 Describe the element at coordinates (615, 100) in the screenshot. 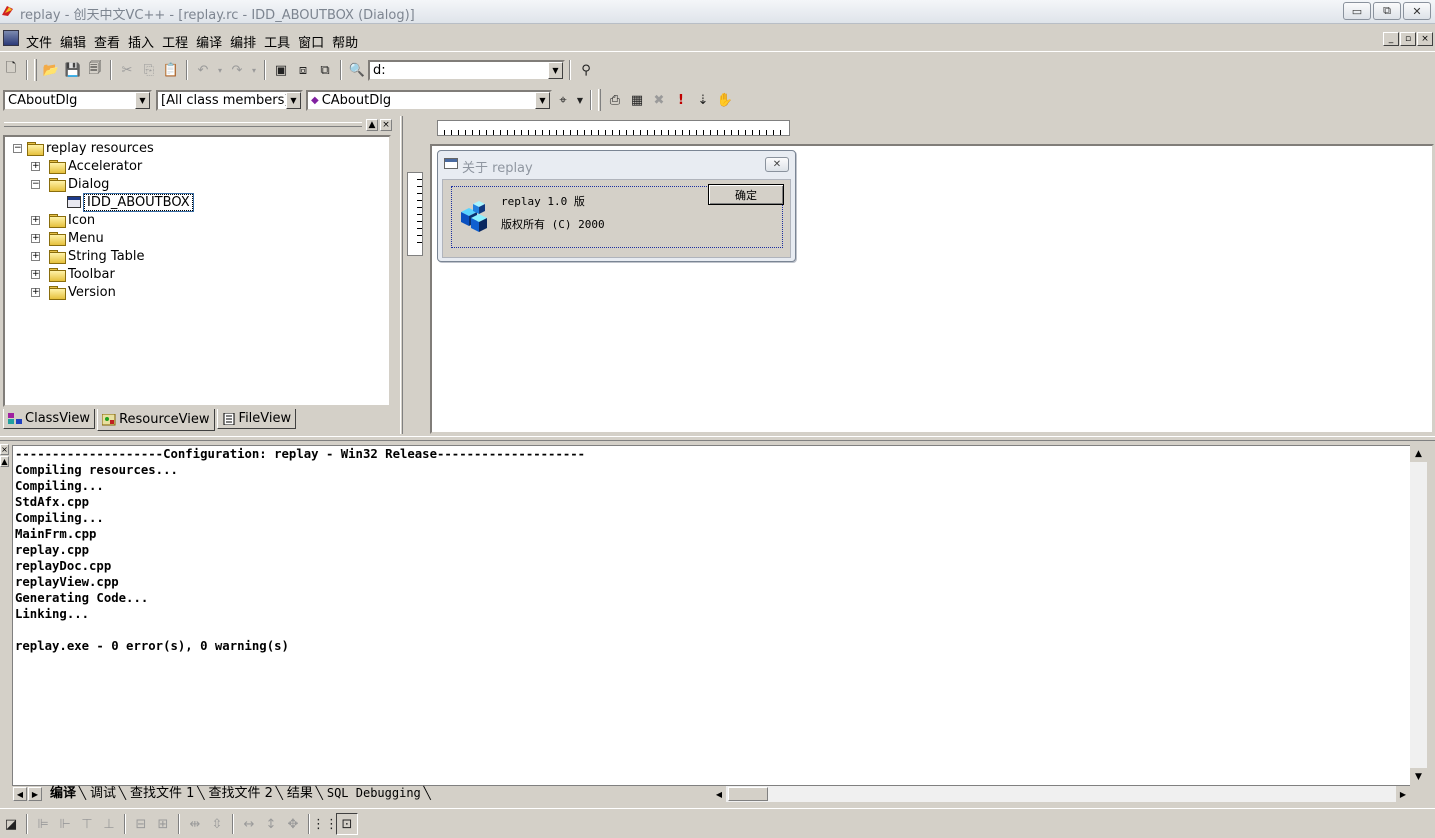

I see `compile-icon: ⎙` at that location.